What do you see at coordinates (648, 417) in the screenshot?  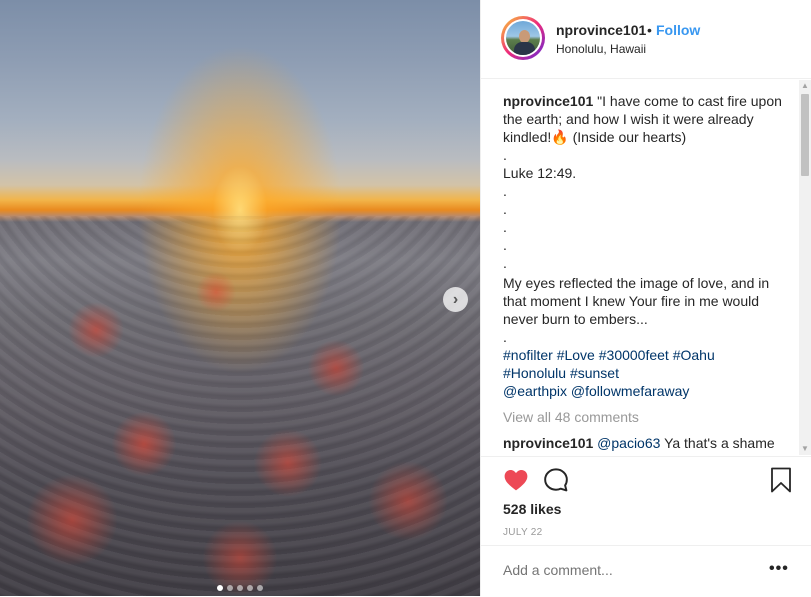 I see `view-all-comments-link: View all 48 comments` at bounding box center [648, 417].